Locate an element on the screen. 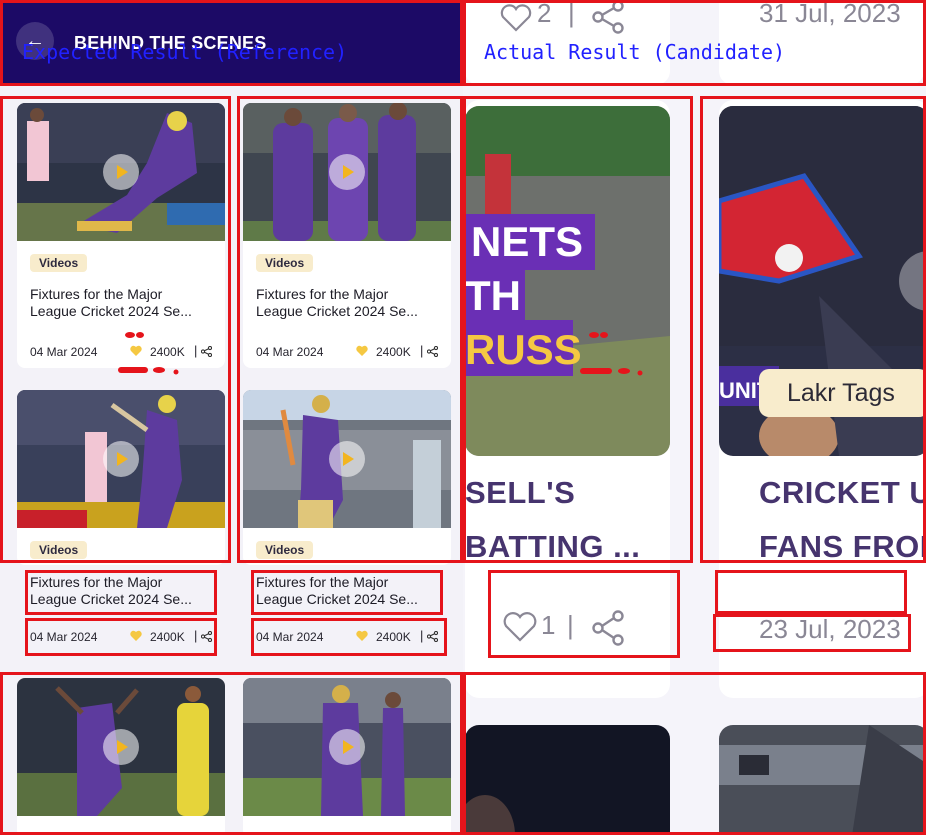 This screenshot has height=835, width=926. overlay-text: NETS is located at coordinates (527, 241).